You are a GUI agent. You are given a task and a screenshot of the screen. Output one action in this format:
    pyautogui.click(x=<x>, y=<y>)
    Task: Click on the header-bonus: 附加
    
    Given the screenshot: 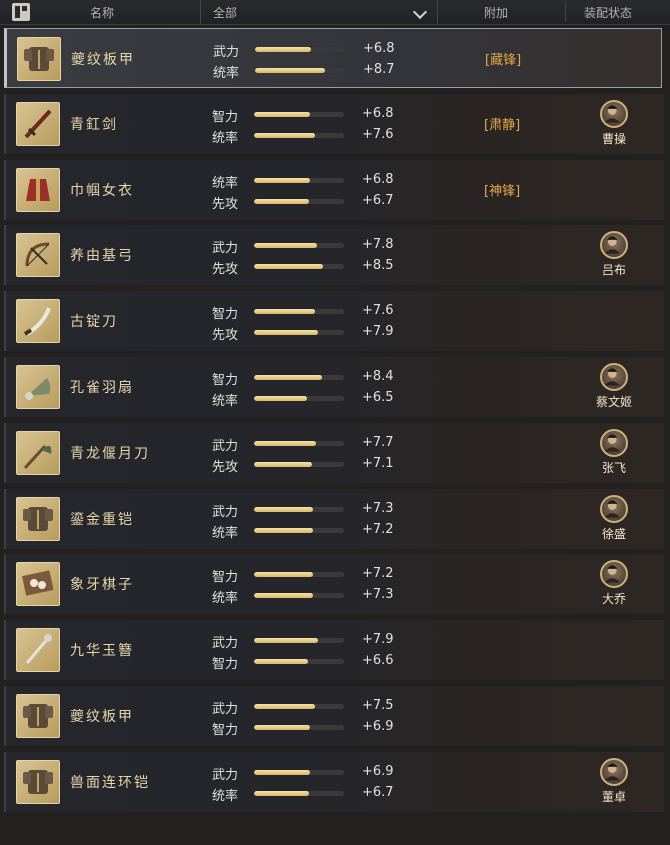 What is the action you would take?
    pyautogui.click(x=496, y=12)
    